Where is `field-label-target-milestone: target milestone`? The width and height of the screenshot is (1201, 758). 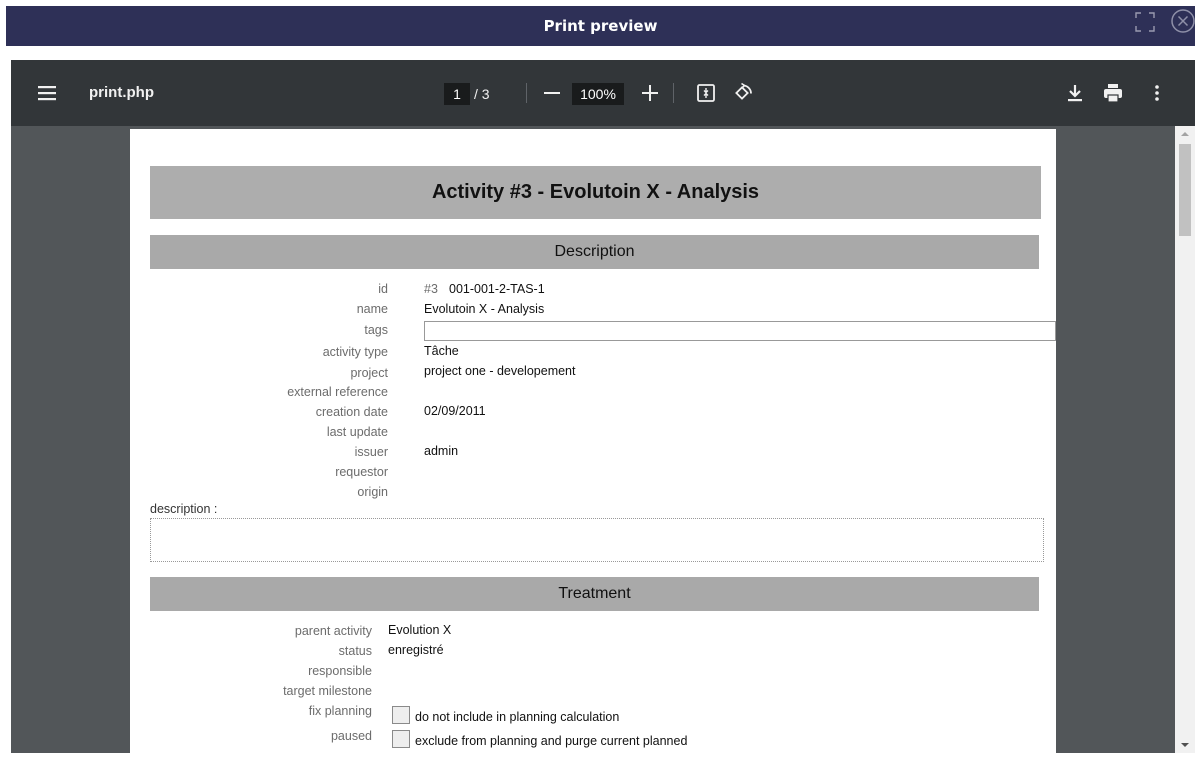 field-label-target-milestone: target milestone is located at coordinates (327, 691).